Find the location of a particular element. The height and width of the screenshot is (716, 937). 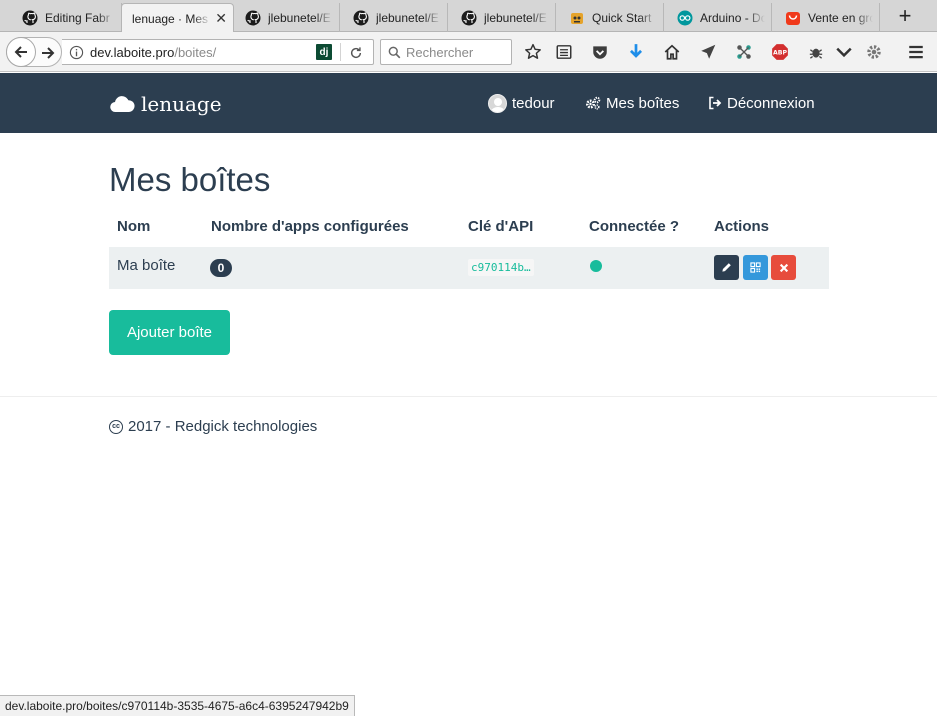

nav-my-boxes: Mes boîtes is located at coordinates (632, 103).